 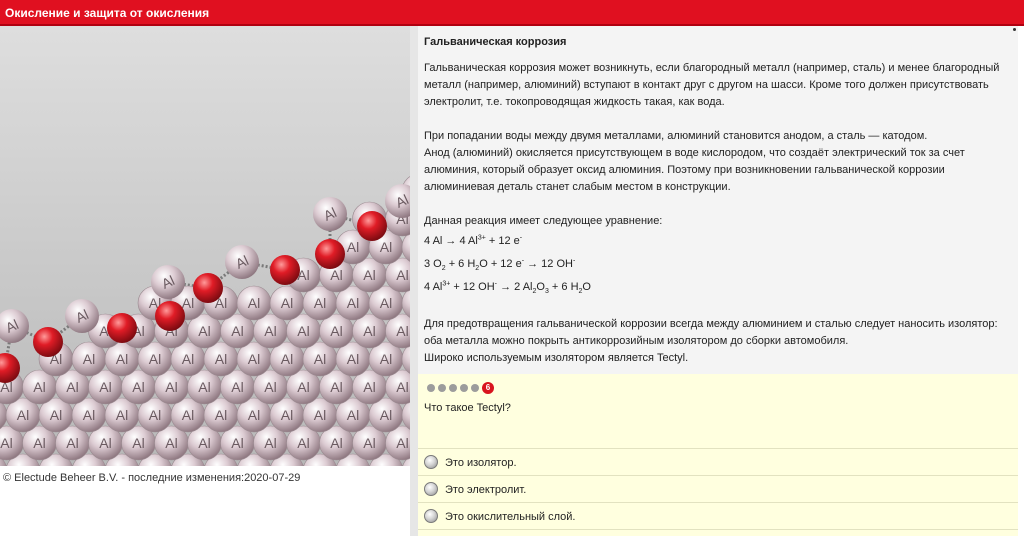 I want to click on answer-option-2: Это электролит., so click(x=718, y=489).